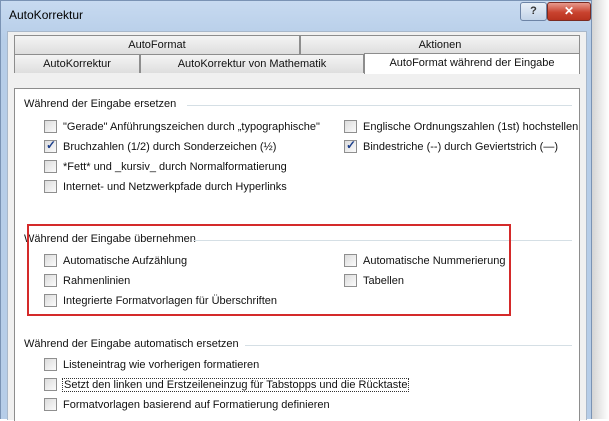  Describe the element at coordinates (77, 63) in the screenshot. I see `tab-autokorrektur: AutoKorrektur` at that location.